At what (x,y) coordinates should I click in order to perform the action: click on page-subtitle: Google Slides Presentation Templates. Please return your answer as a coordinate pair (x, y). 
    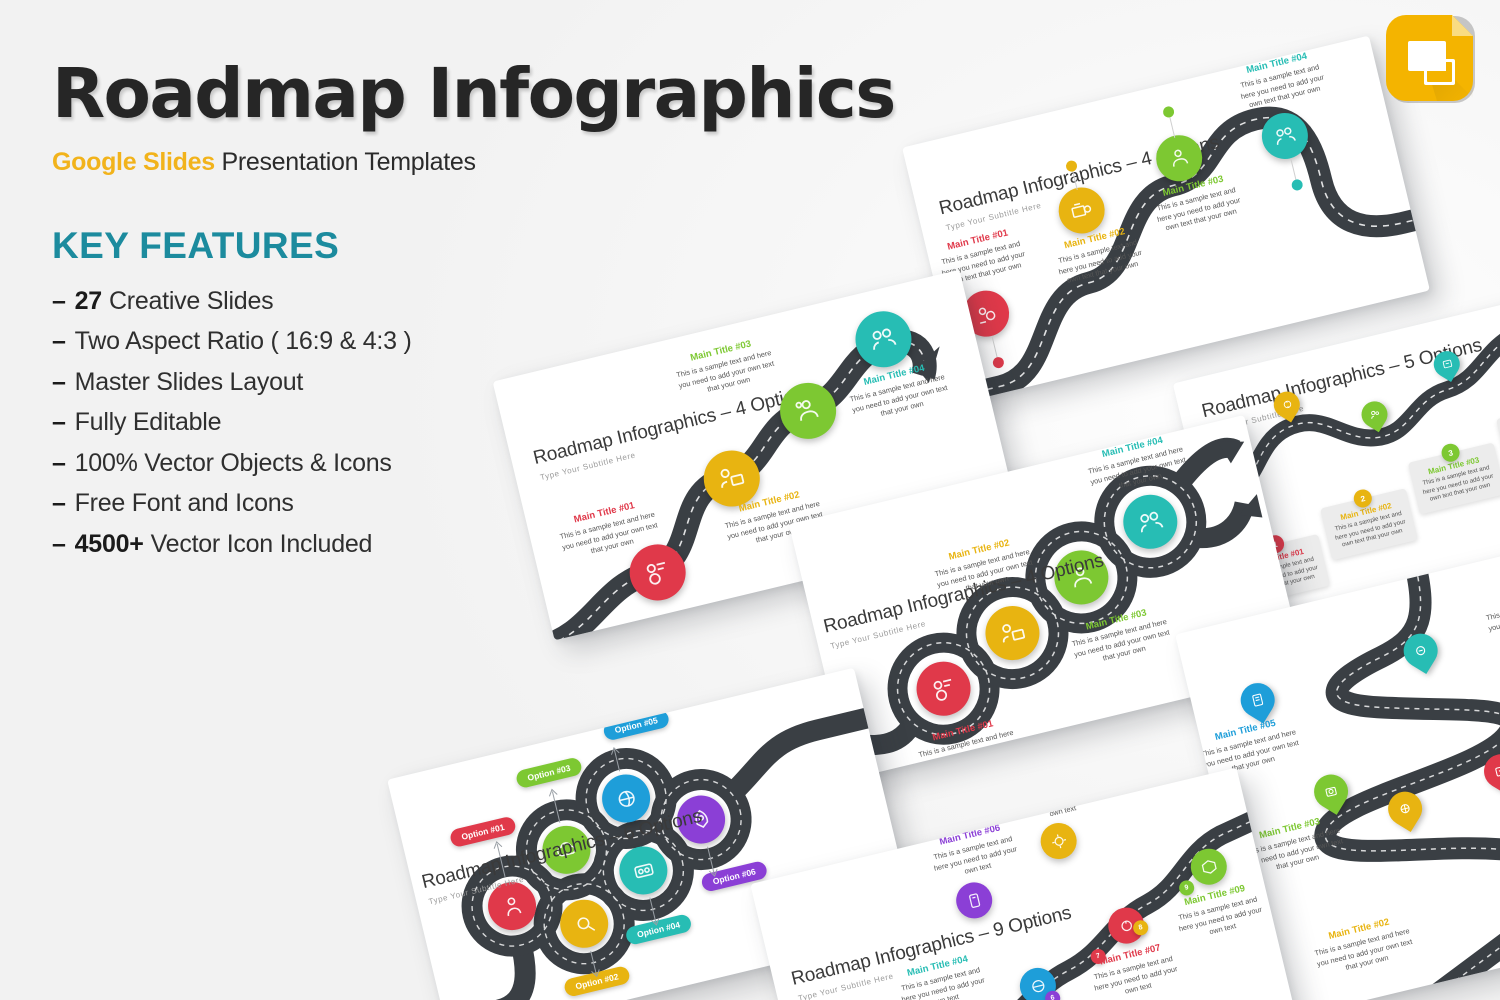
    Looking at the image, I should click on (322, 162).